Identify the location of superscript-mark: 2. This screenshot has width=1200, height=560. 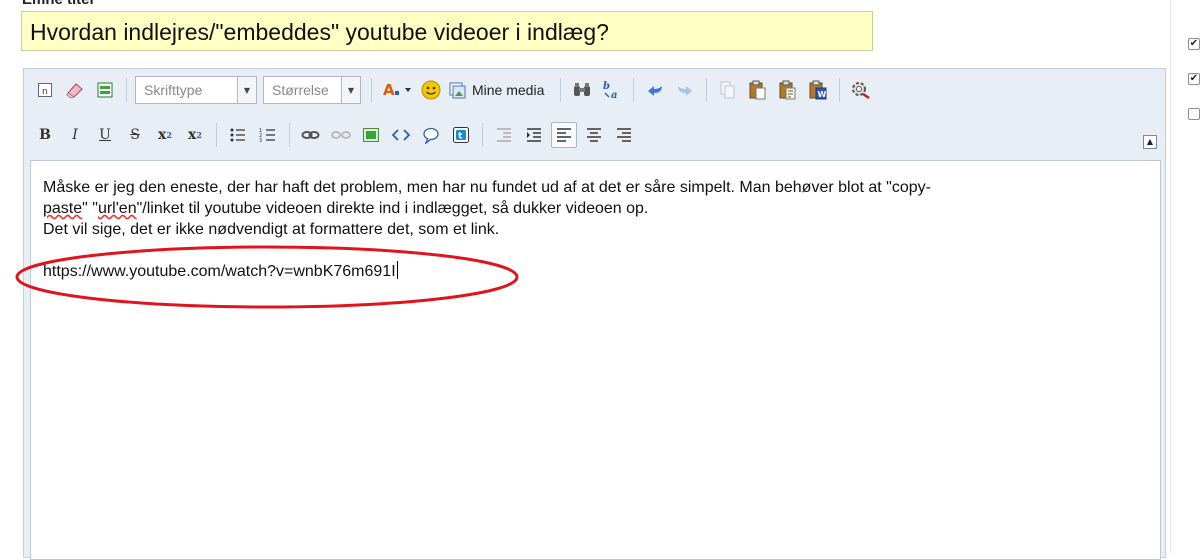
(199, 135).